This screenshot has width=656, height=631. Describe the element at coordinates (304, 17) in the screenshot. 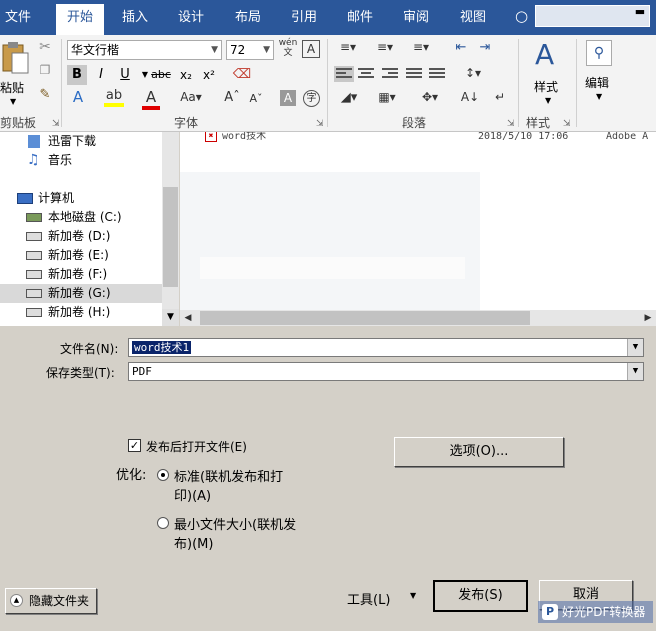

I see `tab-references: 引用` at that location.